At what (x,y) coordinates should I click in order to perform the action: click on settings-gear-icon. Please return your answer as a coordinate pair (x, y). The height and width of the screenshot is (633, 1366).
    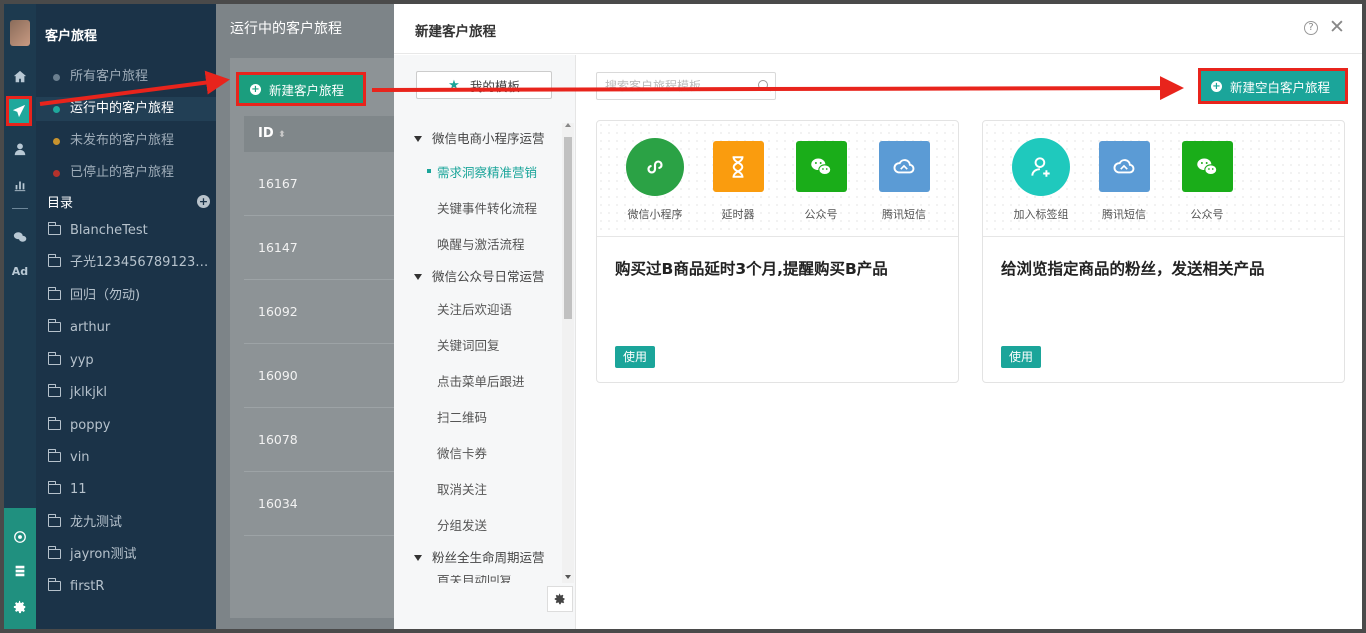
    Looking at the image, I should click on (560, 599).